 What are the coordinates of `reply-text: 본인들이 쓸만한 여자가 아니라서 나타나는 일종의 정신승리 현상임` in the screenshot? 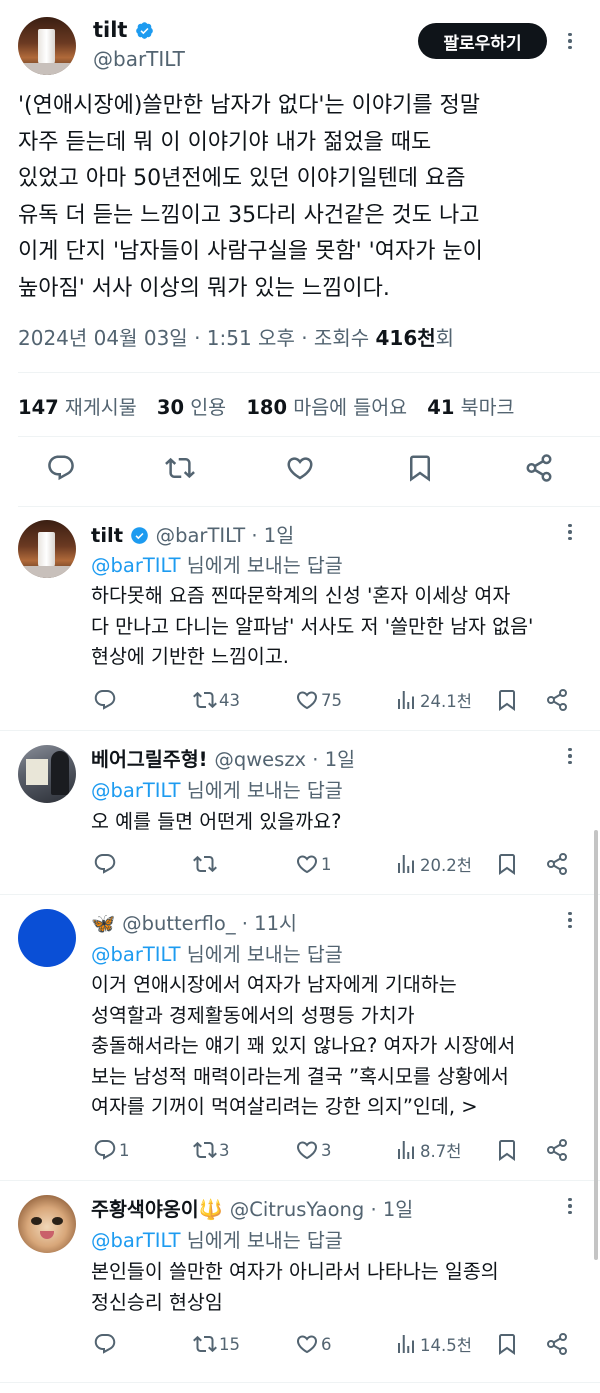 It's located at (336, 1287).